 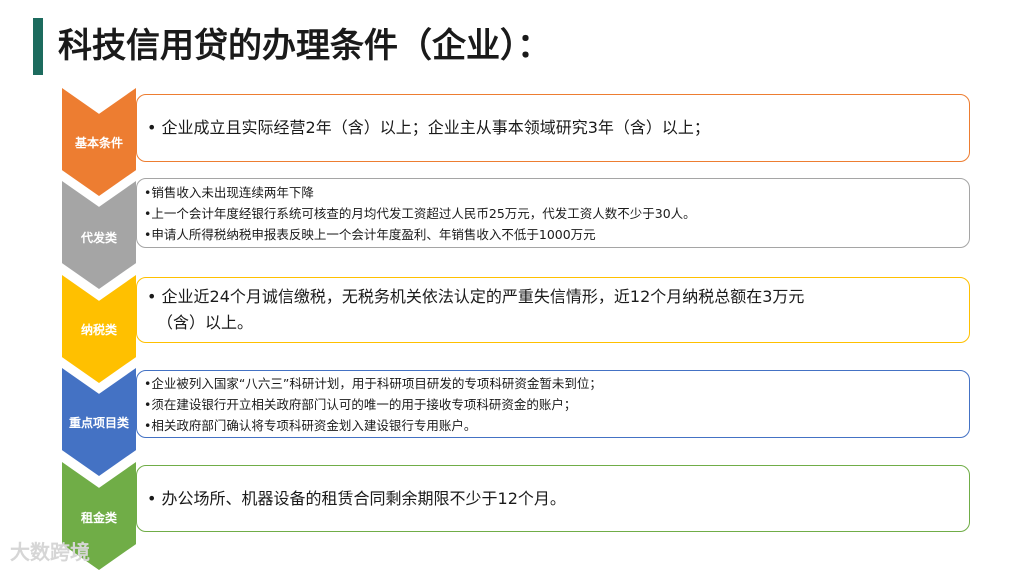 I want to click on condition-box-basic: • 企业成立且实际经营2年（含）以上；企业主从事本领域研究3年（含）以上；, so click(x=553, y=128).